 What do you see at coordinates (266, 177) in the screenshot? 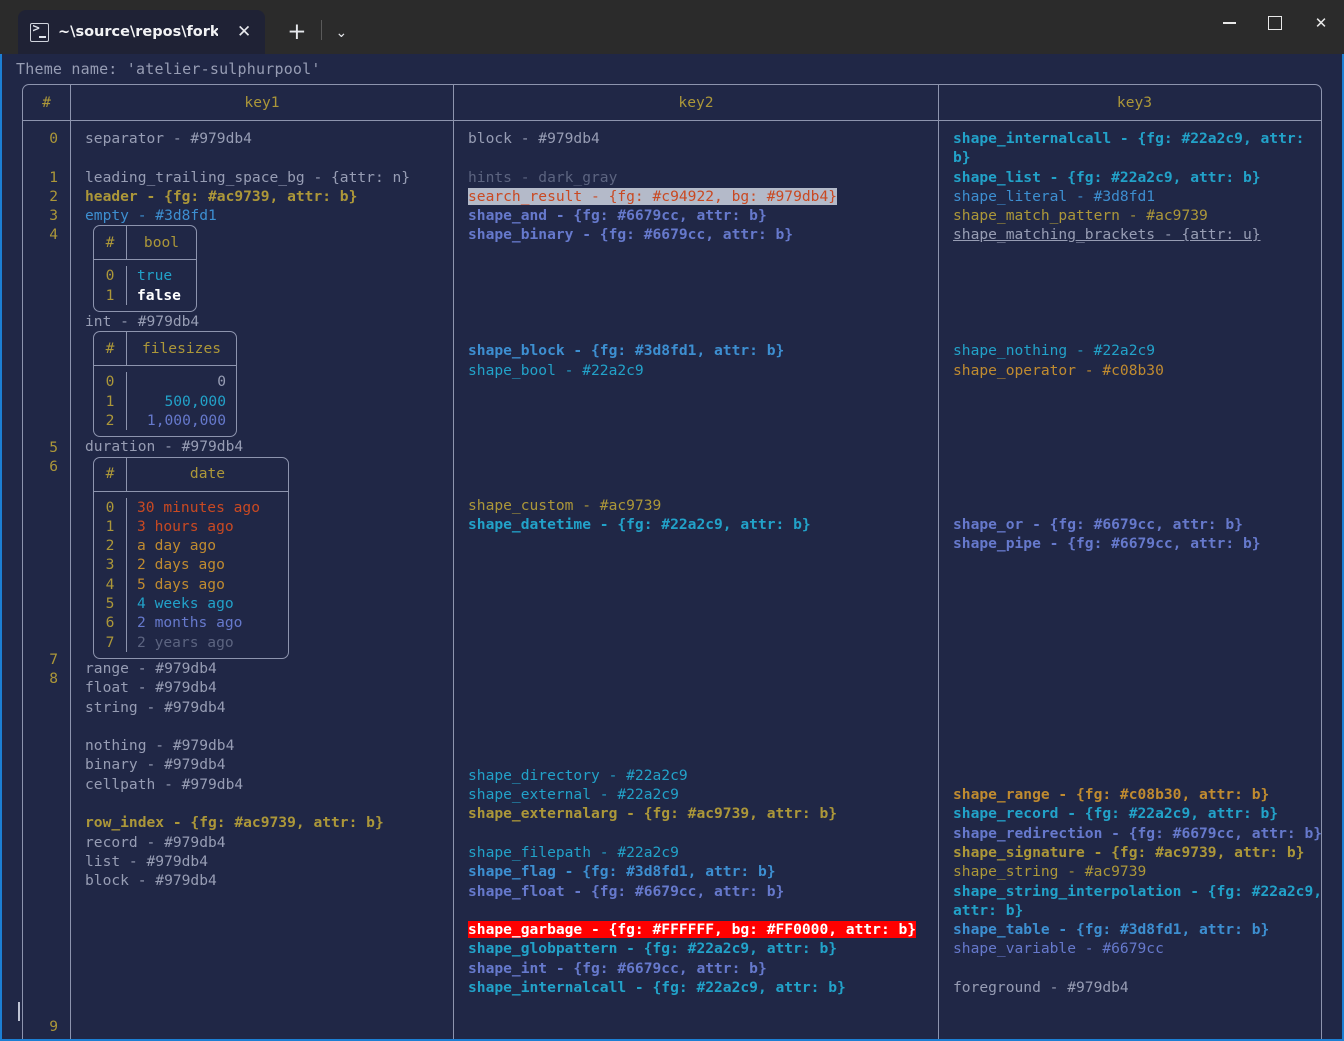
I see `key1-line: leading_trailing_space_bg - {attr: n}` at bounding box center [266, 177].